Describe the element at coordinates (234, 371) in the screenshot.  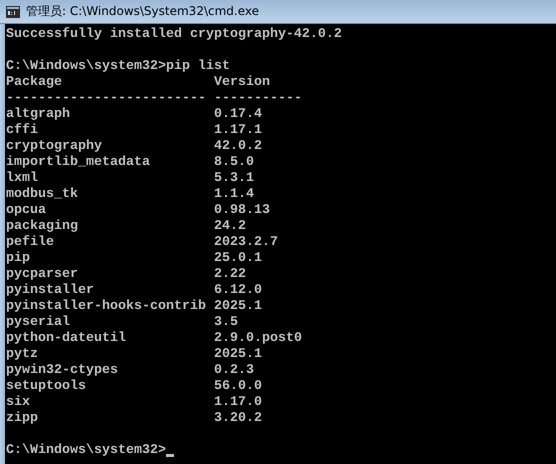
I see `package-version: 0.2.3` at that location.